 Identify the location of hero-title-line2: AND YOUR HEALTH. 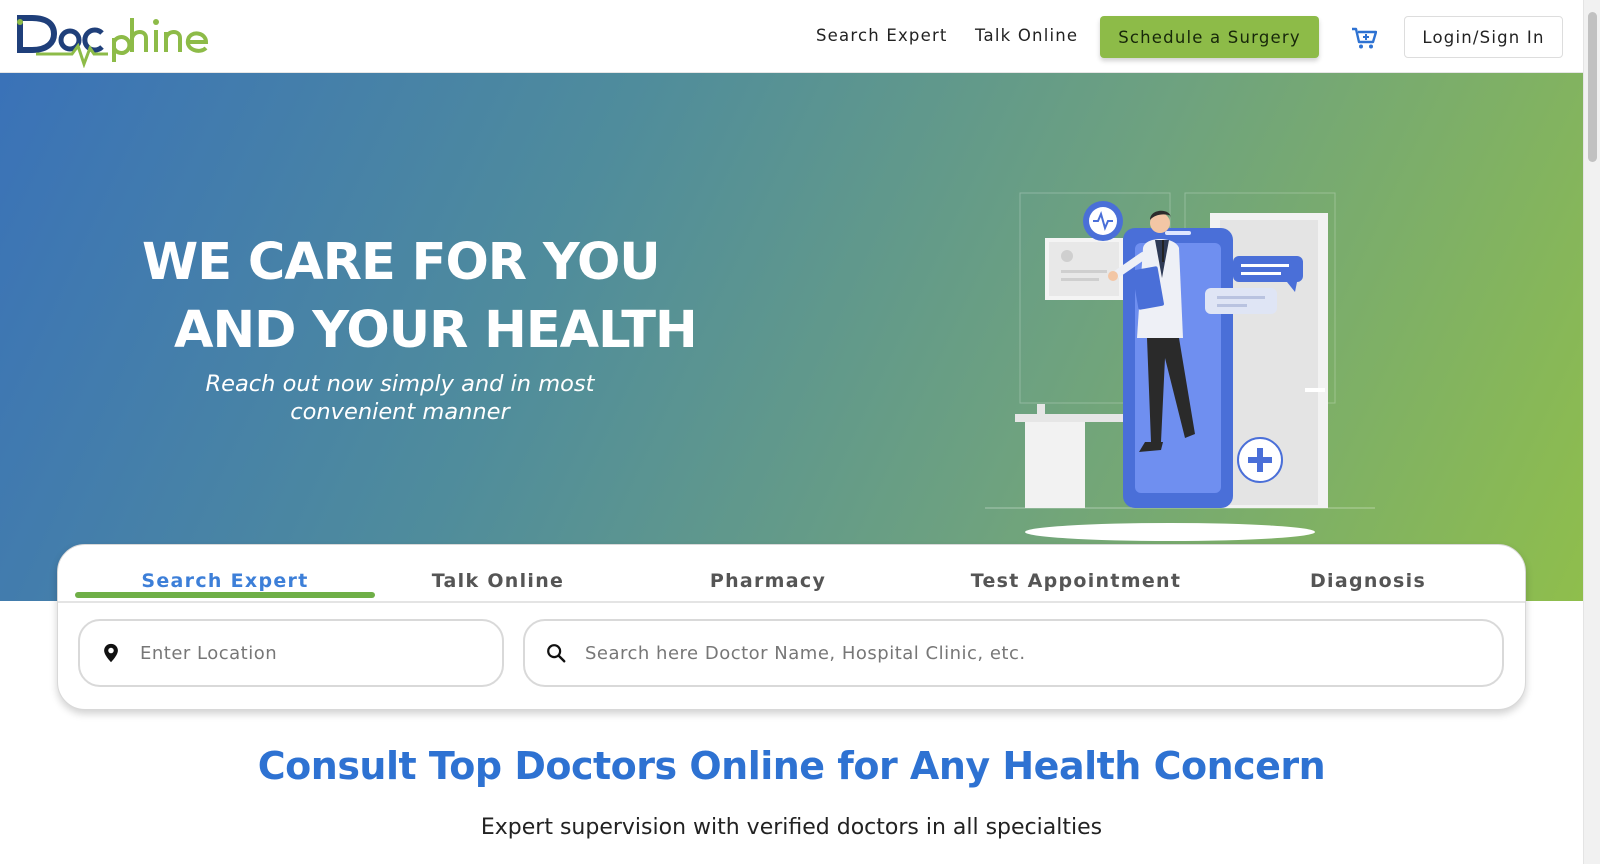
(436, 330).